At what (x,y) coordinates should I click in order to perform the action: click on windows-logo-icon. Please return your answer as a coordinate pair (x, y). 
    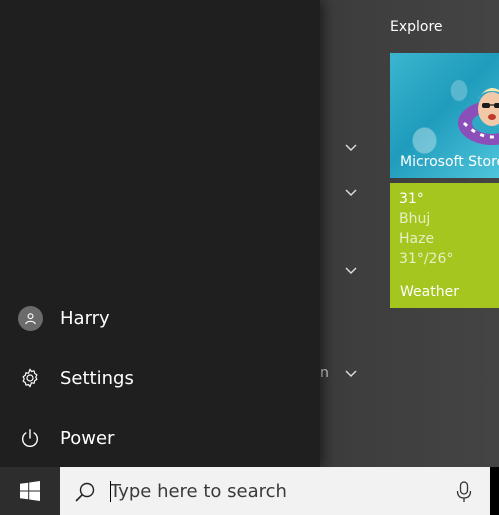
    Looking at the image, I should click on (30, 491).